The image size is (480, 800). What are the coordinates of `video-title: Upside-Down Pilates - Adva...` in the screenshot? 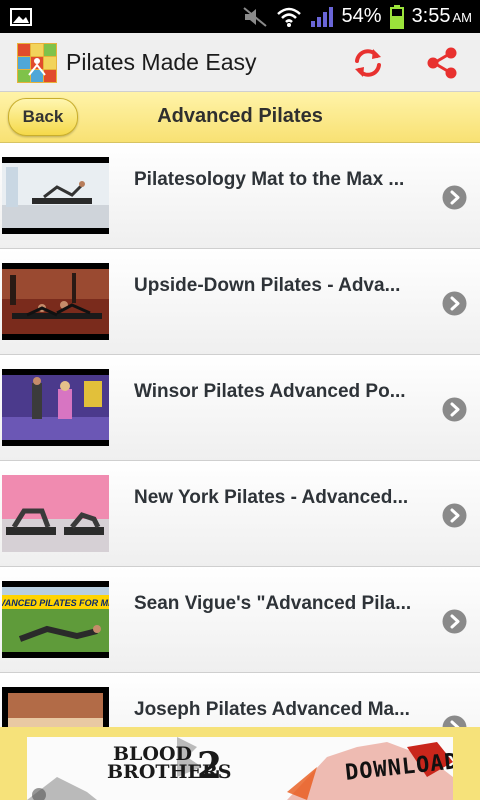 It's located at (267, 285).